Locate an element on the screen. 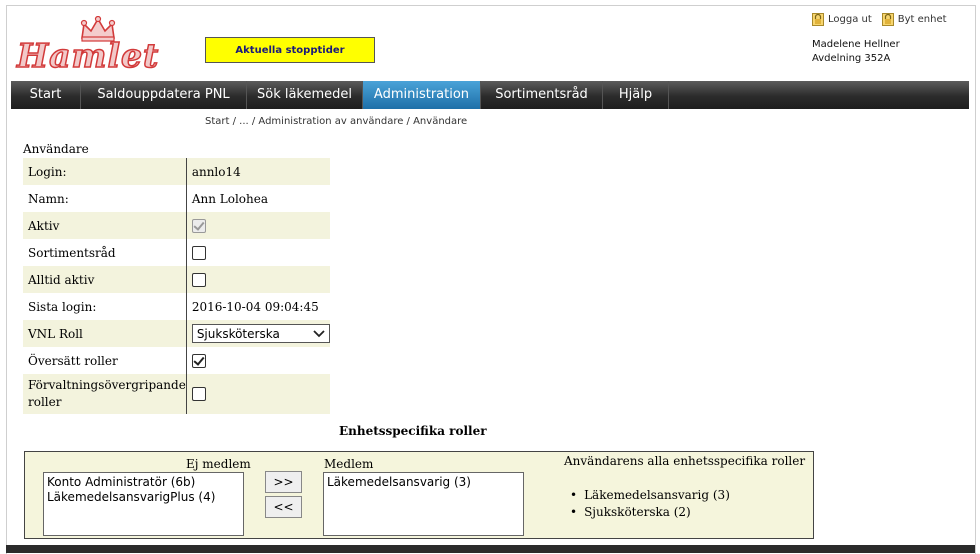 The width and height of the screenshot is (980, 554). form-row-name: Namn: Ann Lolohea is located at coordinates (176, 198).